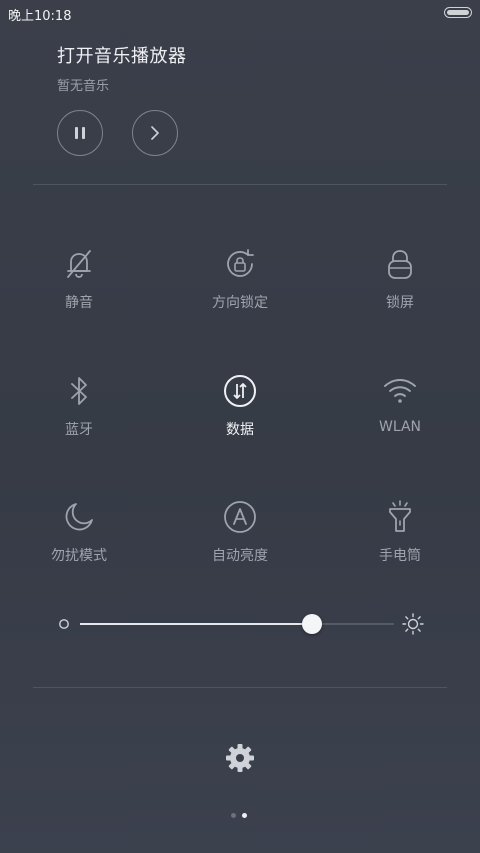  What do you see at coordinates (400, 404) in the screenshot?
I see `tile-wlan: WLAN` at bounding box center [400, 404].